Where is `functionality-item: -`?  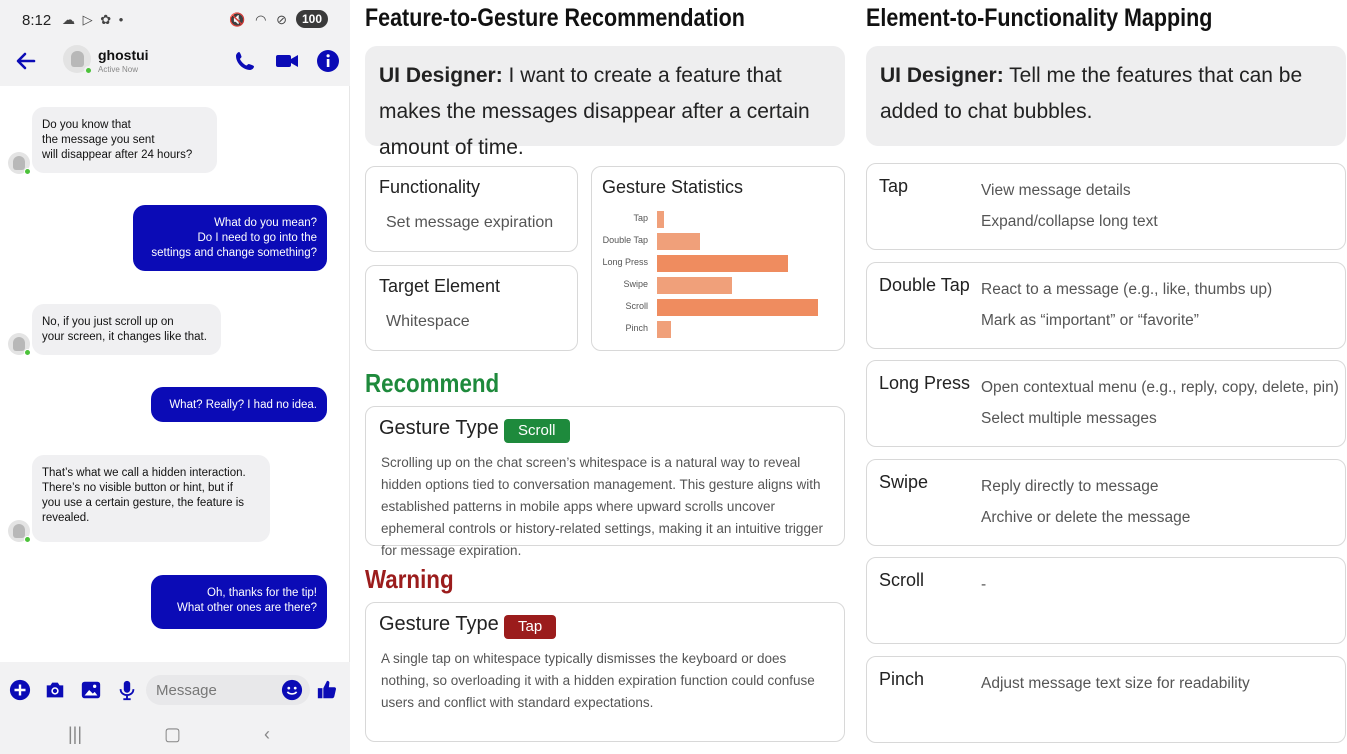
functionality-item: - is located at coordinates (984, 584).